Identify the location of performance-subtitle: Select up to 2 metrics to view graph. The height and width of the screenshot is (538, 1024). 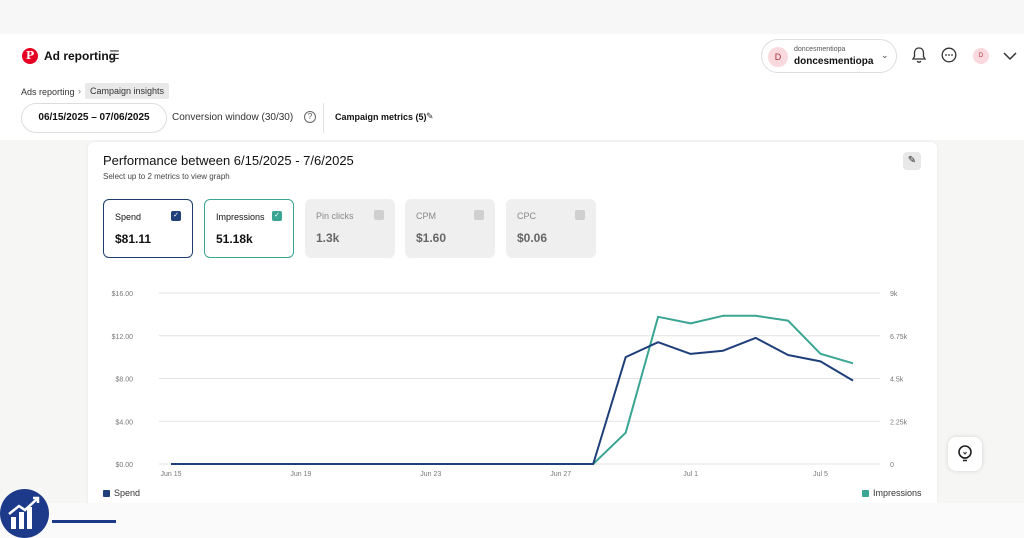
(166, 176).